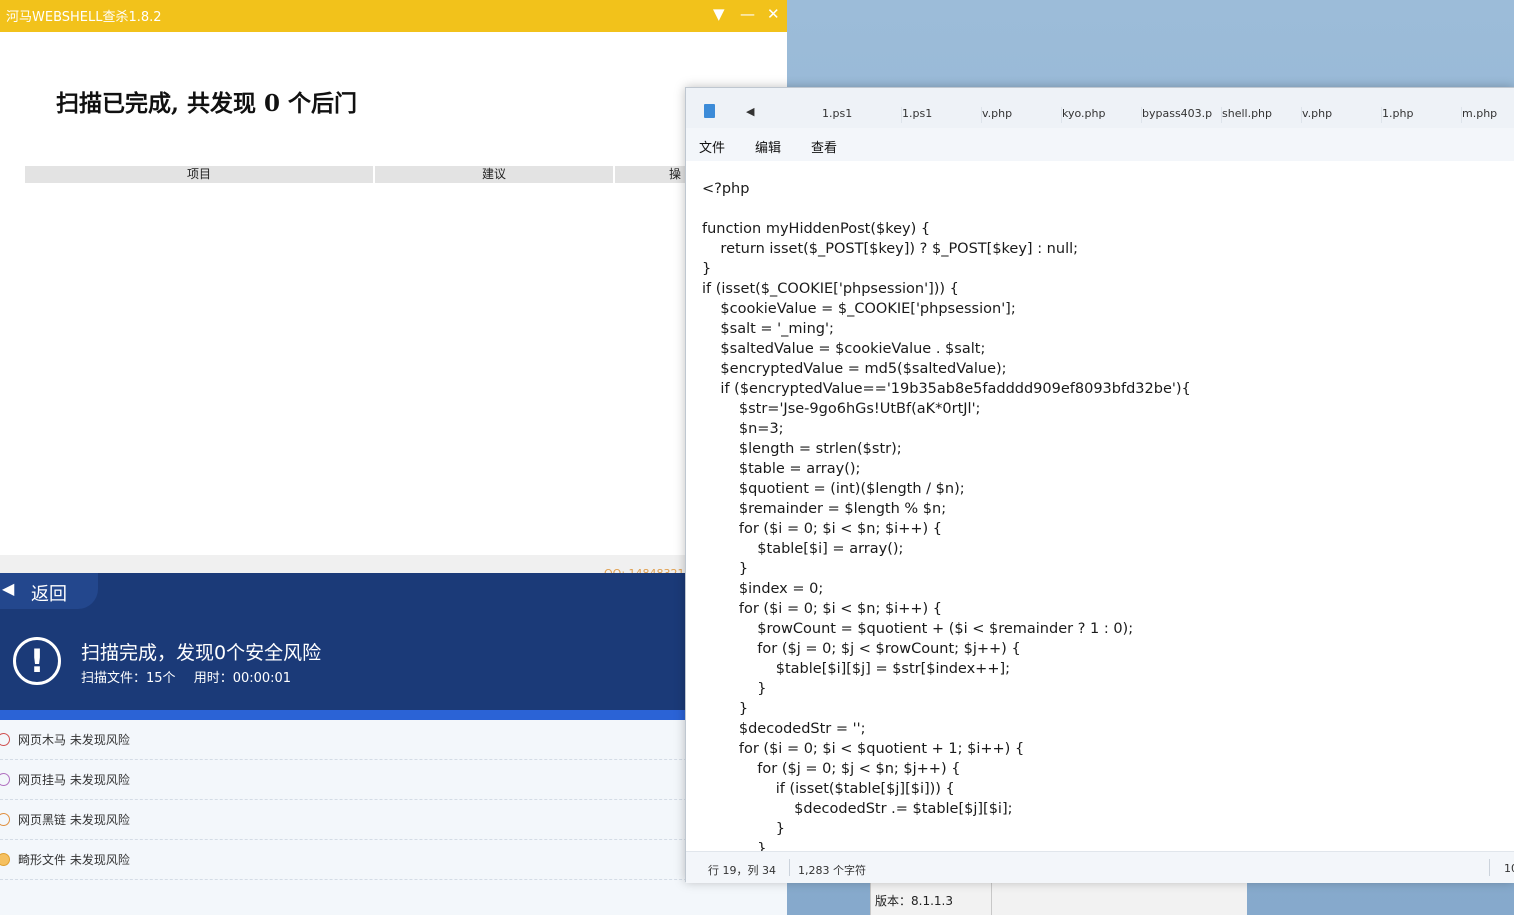 The height and width of the screenshot is (915, 1514). What do you see at coordinates (942, 115) in the screenshot?
I see `tab-1-ps1-b: 1.ps1` at bounding box center [942, 115].